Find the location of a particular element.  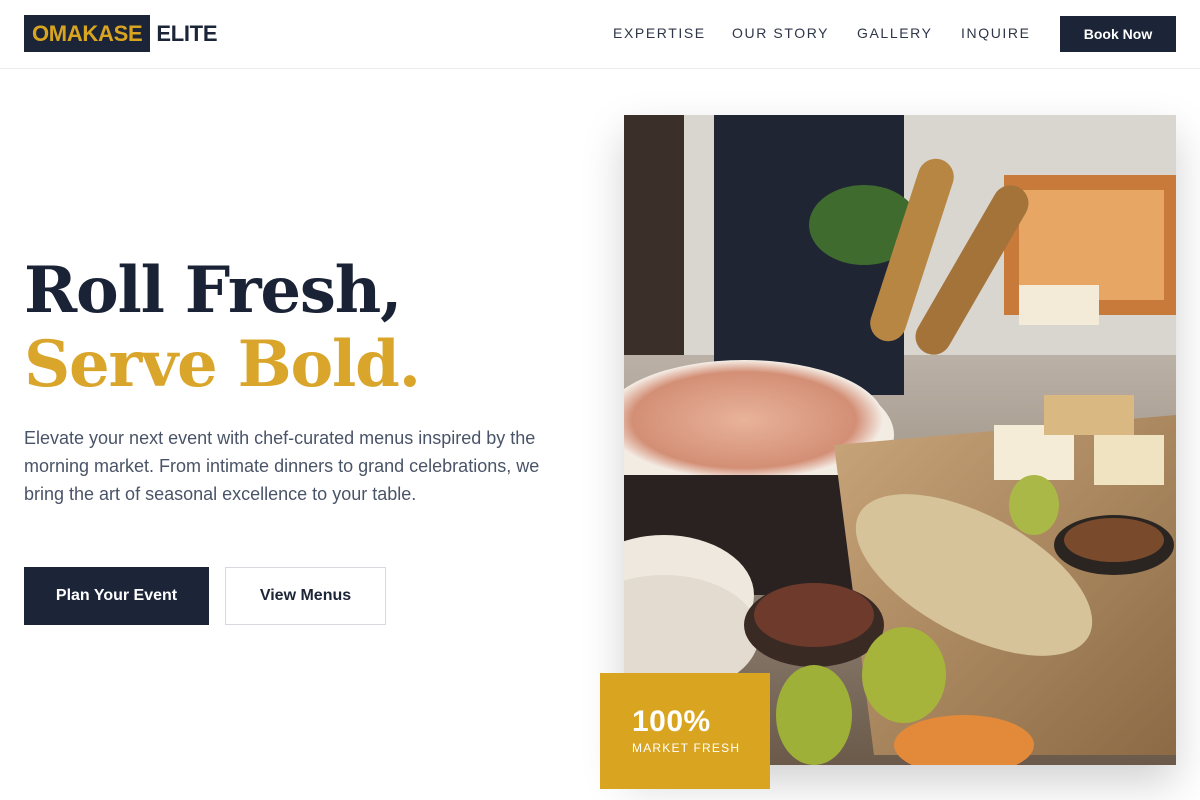

main-nav: EXPERTISE OUR STORY GALLERY INQUIRE is located at coordinates (827, 33).